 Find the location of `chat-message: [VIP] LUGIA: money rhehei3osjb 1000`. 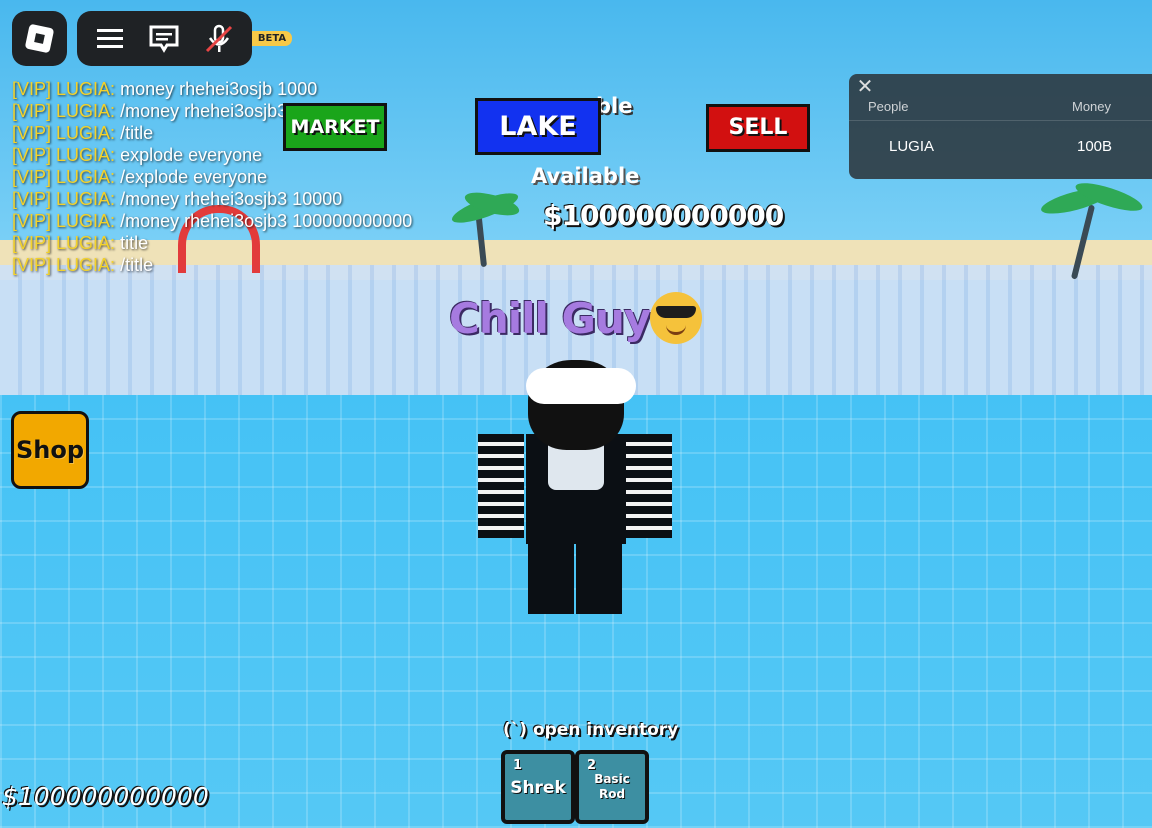

chat-message: [VIP] LUGIA: money rhehei3osjb 1000 is located at coordinates (165, 89).